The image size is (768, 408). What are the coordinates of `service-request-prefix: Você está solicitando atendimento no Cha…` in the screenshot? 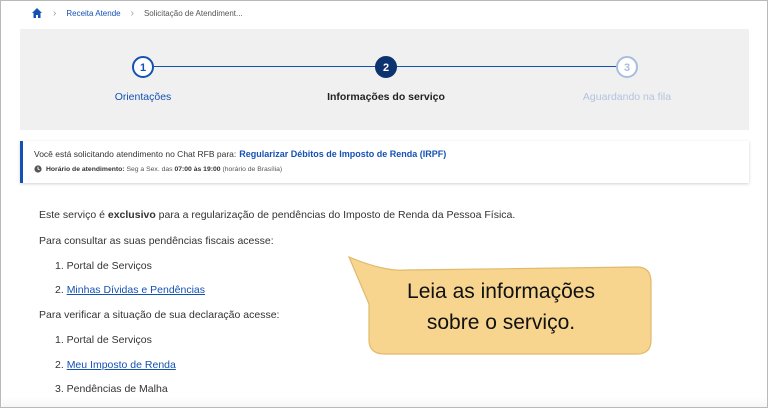 It's located at (135, 154).